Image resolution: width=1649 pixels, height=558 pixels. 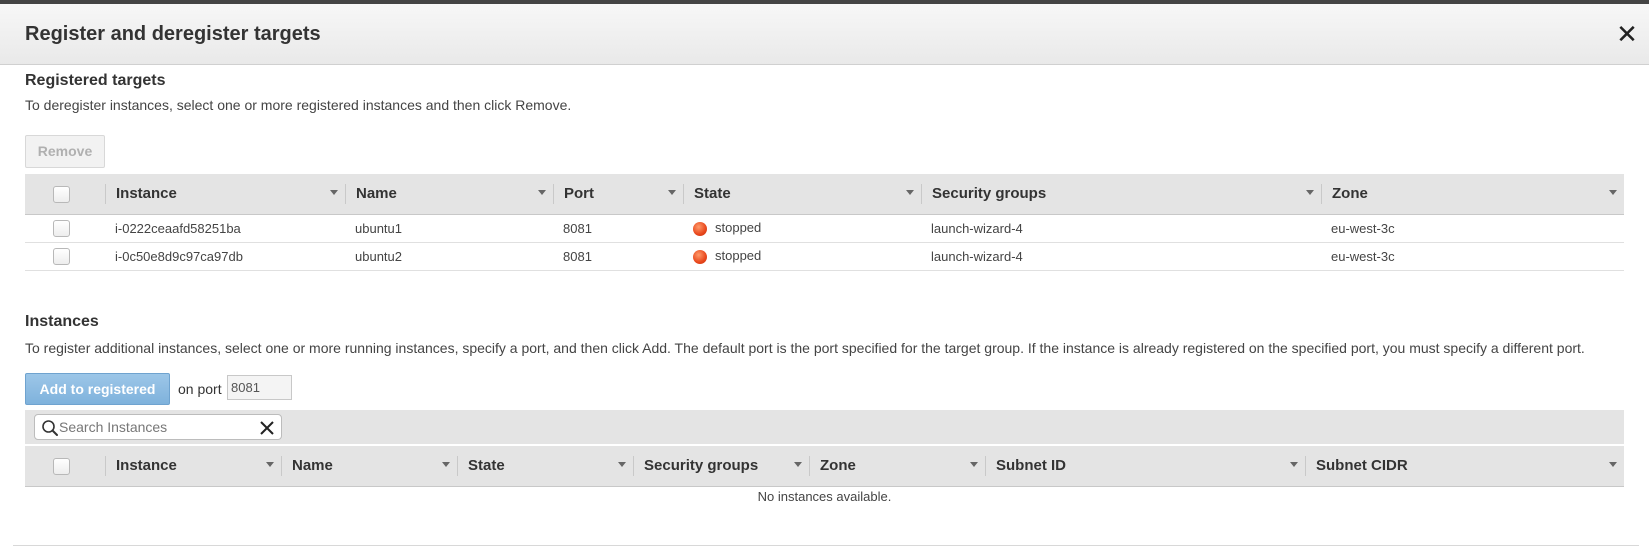 What do you see at coordinates (50, 428) in the screenshot?
I see `search-icon` at bounding box center [50, 428].